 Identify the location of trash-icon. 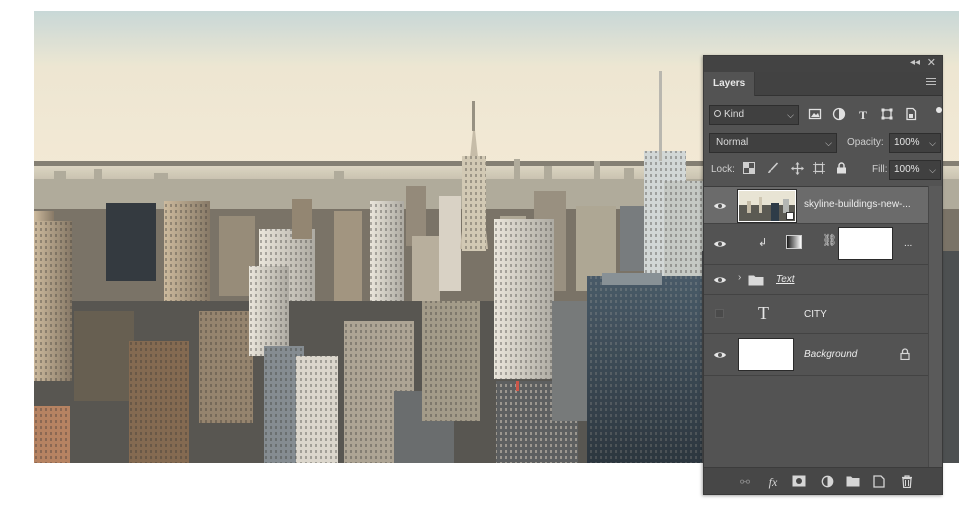
(907, 482).